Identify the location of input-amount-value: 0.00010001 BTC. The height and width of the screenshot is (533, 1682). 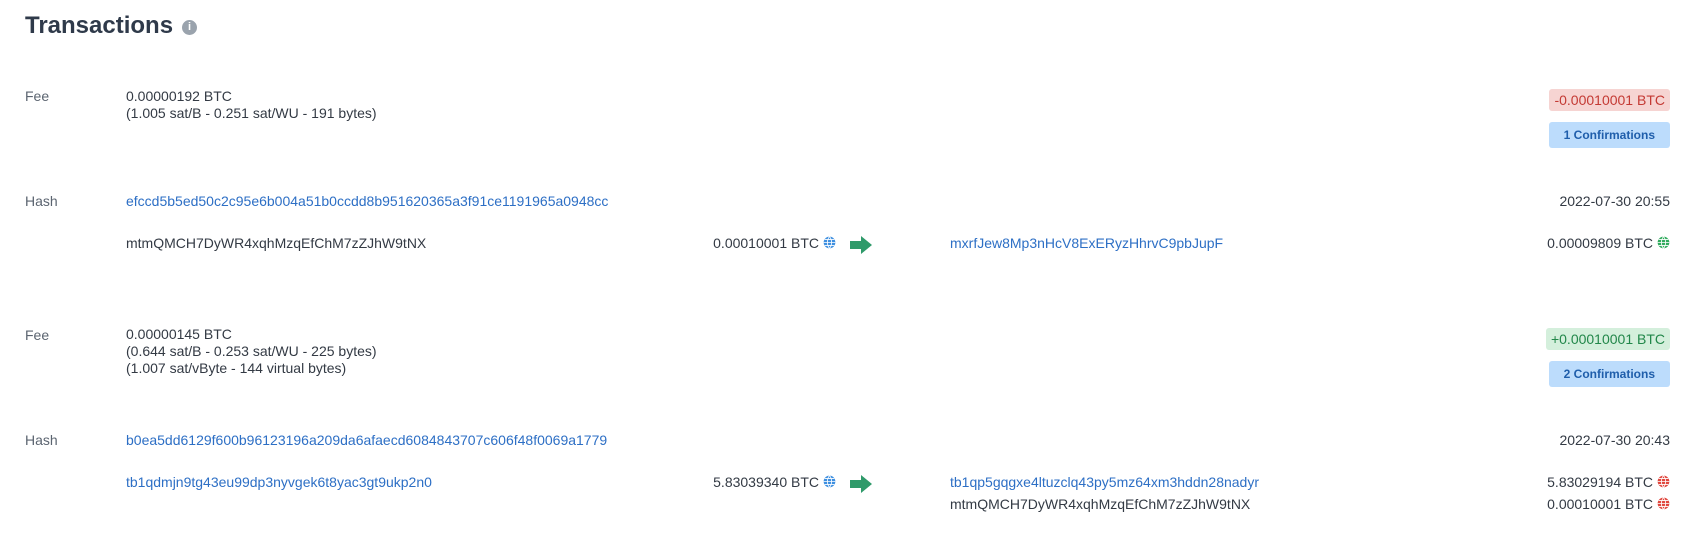
(766, 243).